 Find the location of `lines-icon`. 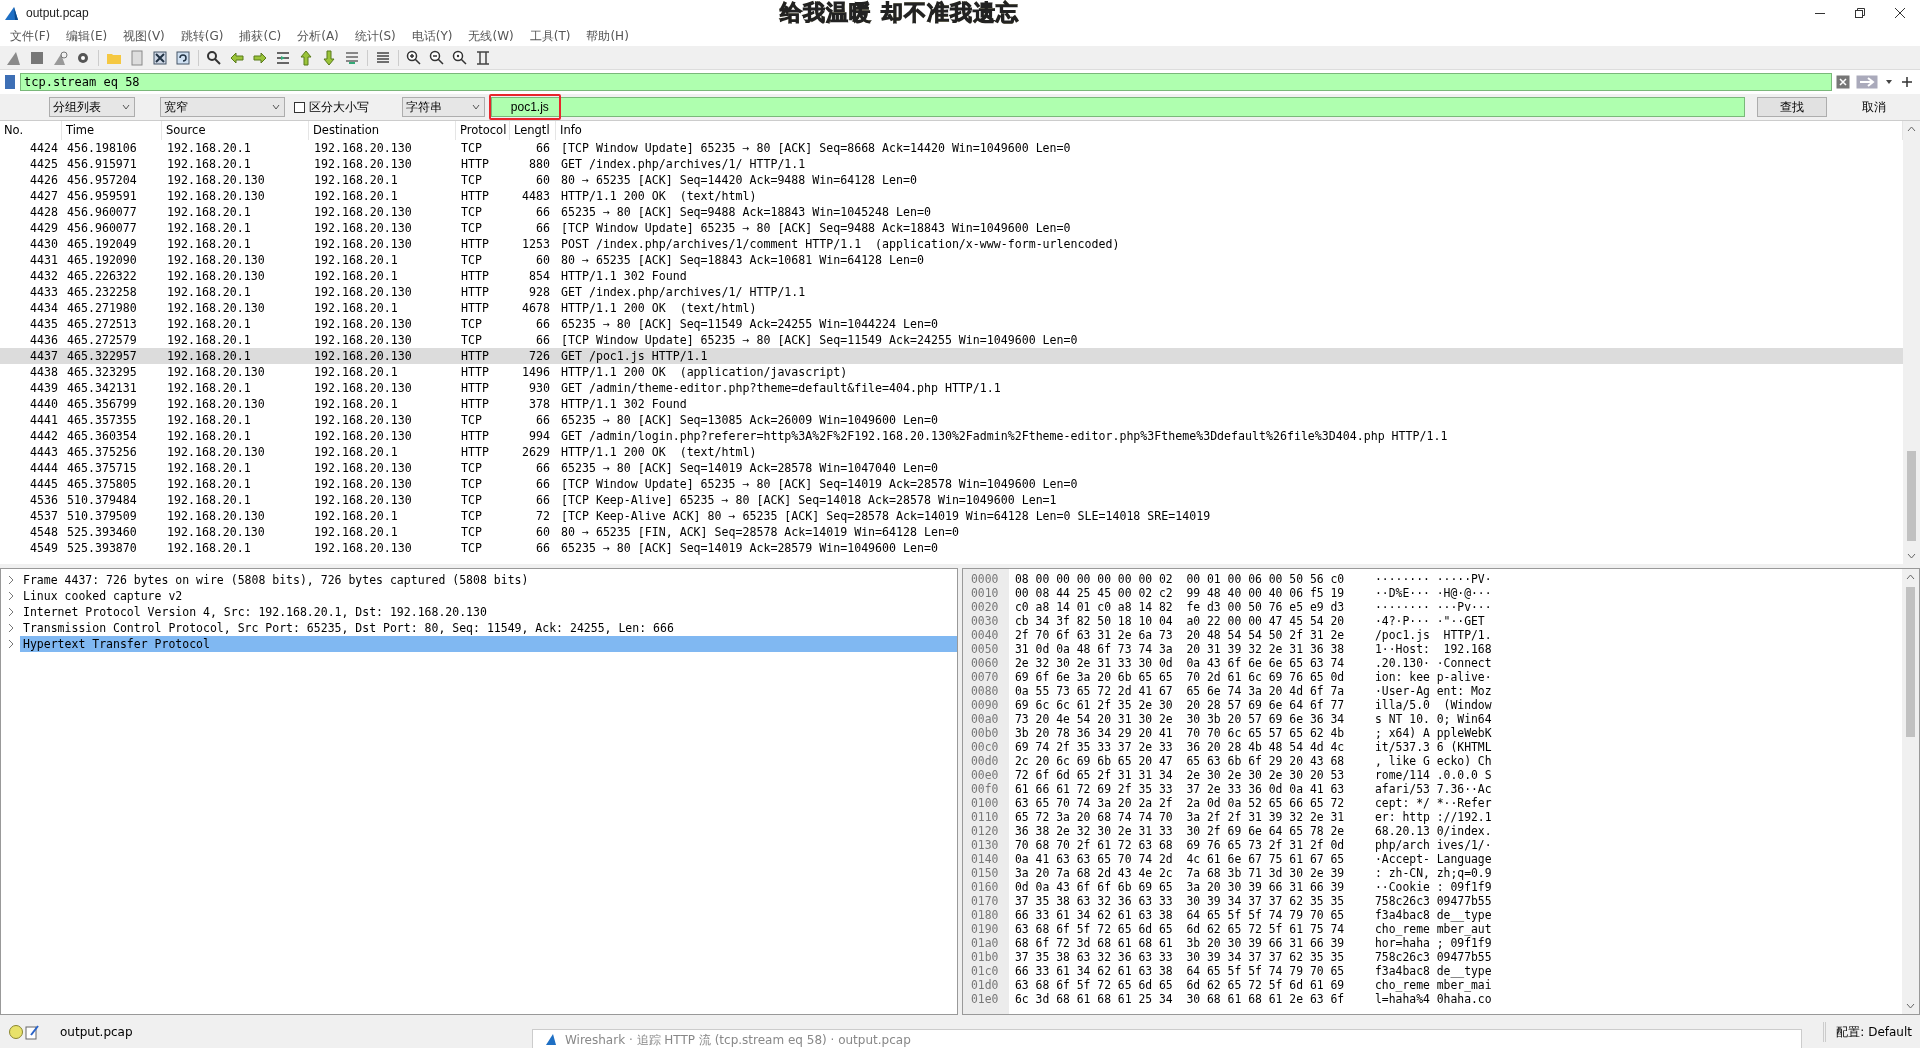

lines-icon is located at coordinates (383, 57).